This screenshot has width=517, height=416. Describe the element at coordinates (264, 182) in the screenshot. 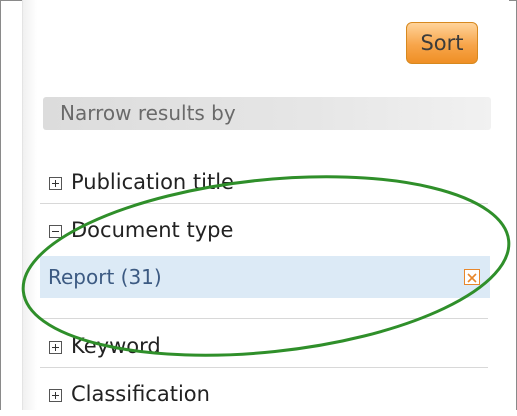

I see `facet-publication-title: Publication title` at that location.